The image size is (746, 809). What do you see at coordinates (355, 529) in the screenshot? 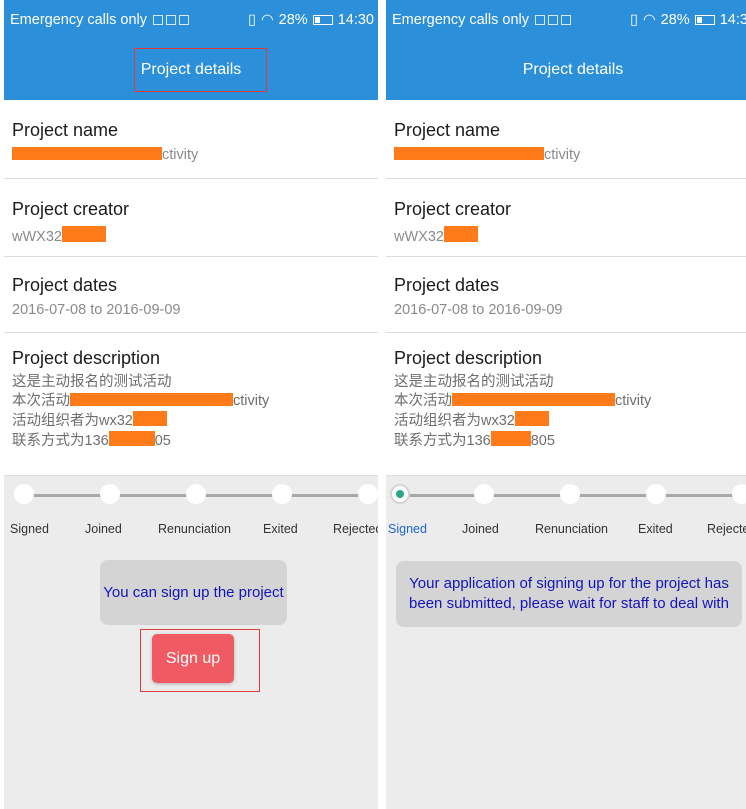
I see `step-label-rejected: Rejected` at bounding box center [355, 529].